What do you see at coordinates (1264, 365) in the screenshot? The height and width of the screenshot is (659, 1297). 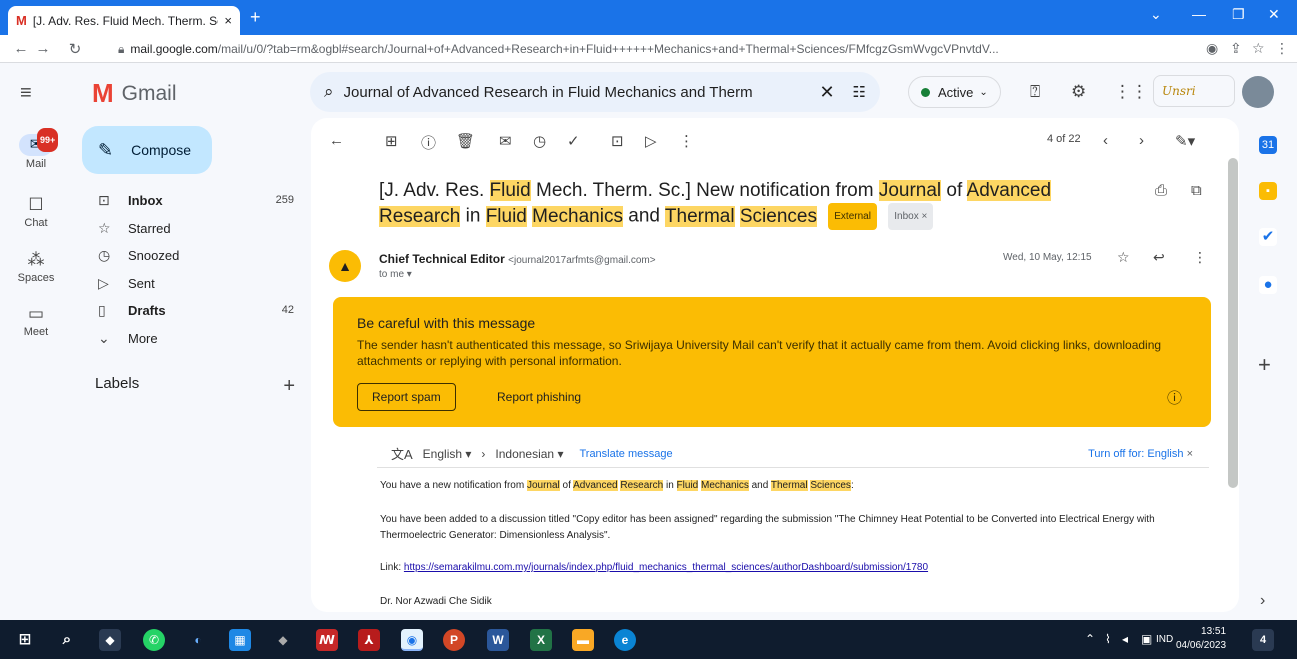 I see `get-addons-button: +` at bounding box center [1264, 365].